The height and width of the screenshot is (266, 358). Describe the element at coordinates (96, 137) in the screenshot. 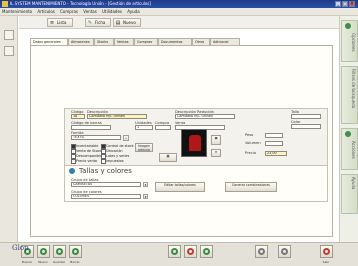

I see `family-field: TEXTIL` at that location.